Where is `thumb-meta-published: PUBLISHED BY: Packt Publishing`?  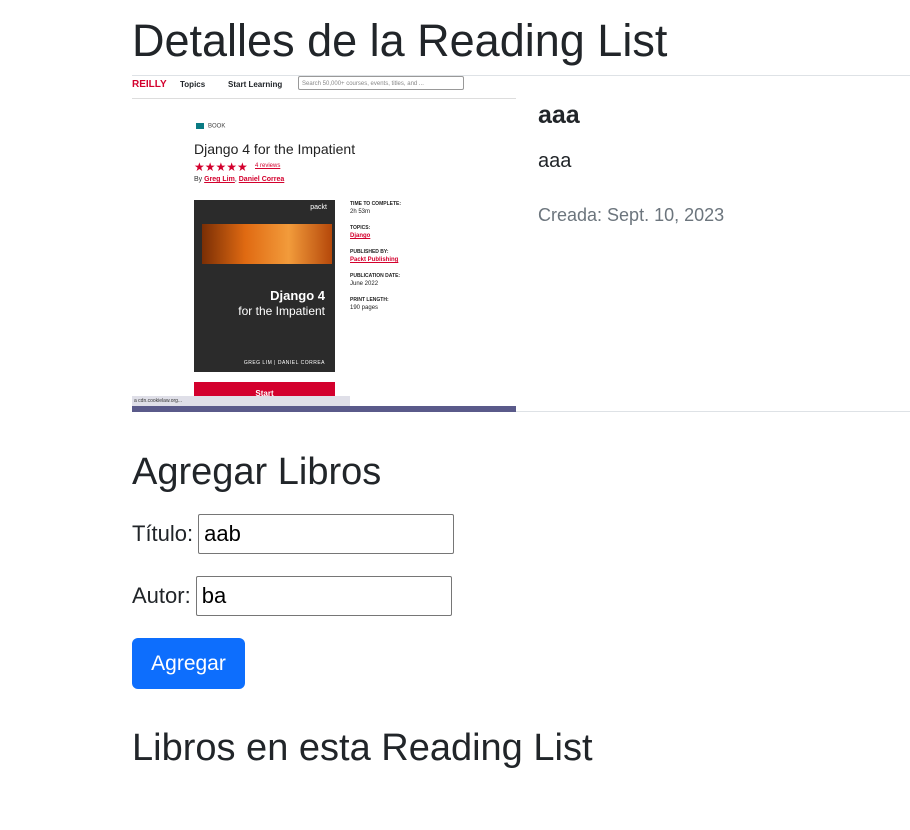 thumb-meta-published: PUBLISHED BY: Packt Publishing is located at coordinates (374, 256).